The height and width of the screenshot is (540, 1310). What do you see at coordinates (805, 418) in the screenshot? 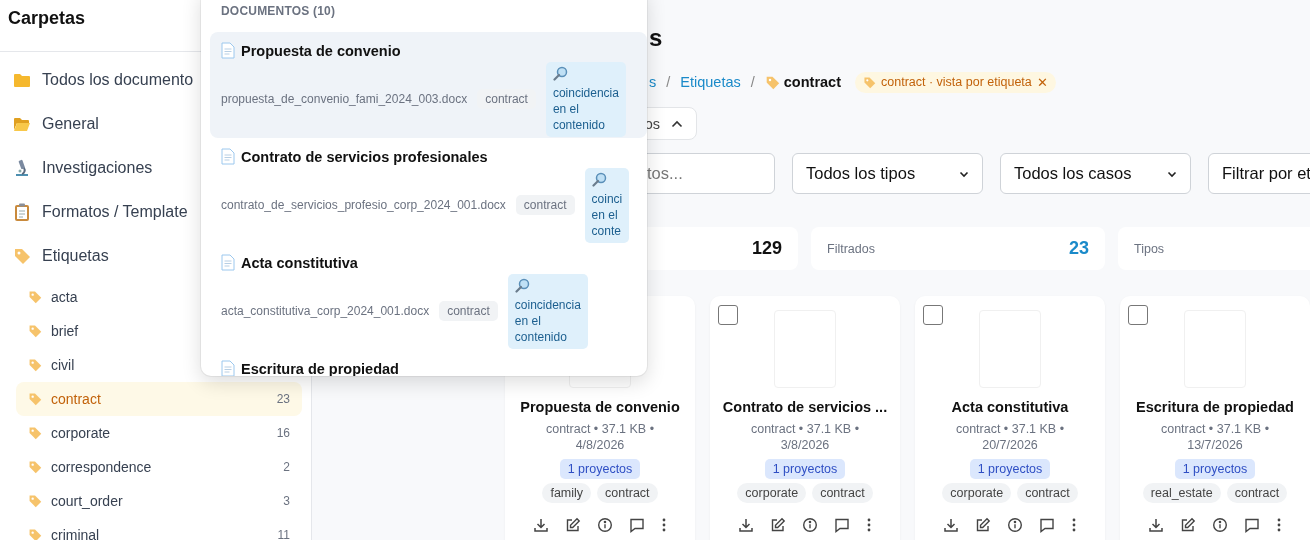
I see `document-card: Contrato de servicios ... contract • 37.1 KB • 3/8/2026 1 proyectos corporate contract` at bounding box center [805, 418].